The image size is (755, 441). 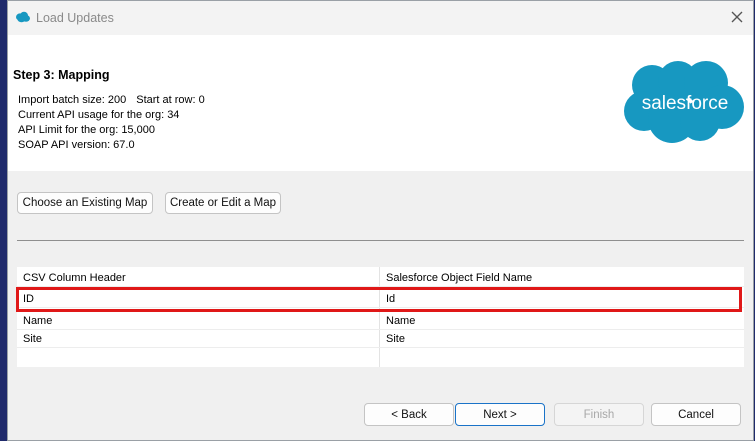 I want to click on start-row-text: Start at row: 0, so click(x=170, y=100).